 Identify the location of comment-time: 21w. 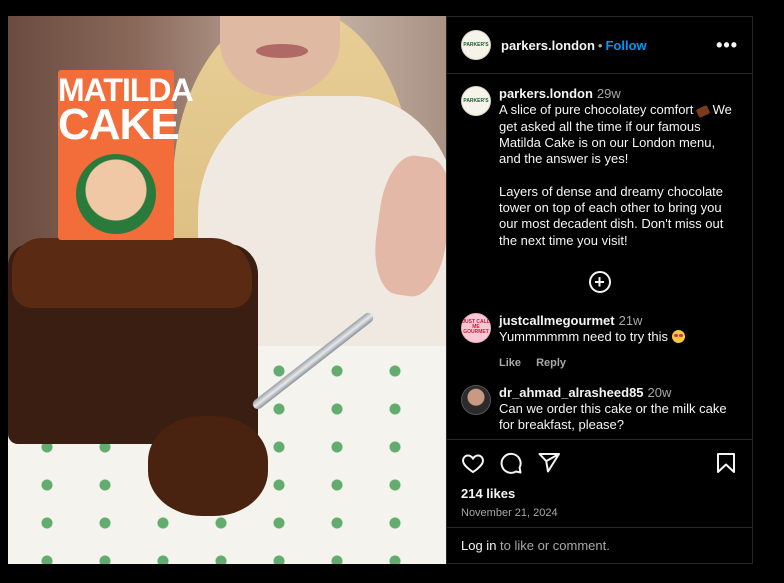
(631, 320).